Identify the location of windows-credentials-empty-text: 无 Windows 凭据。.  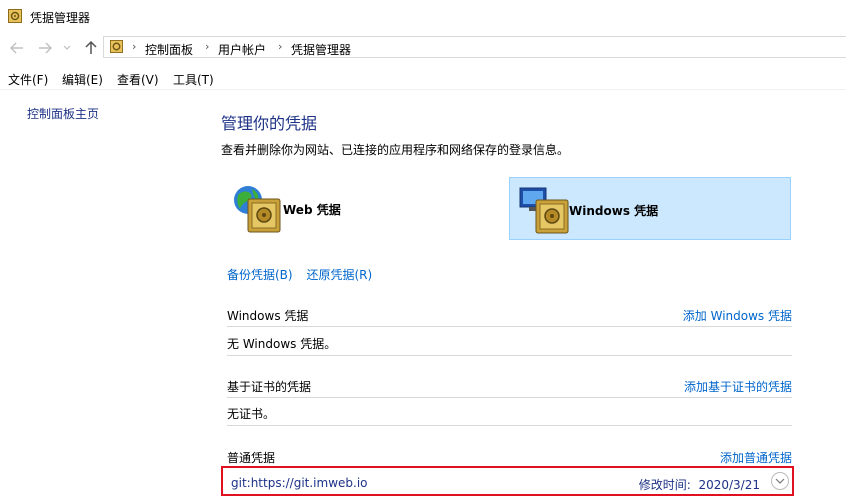
(282, 344).